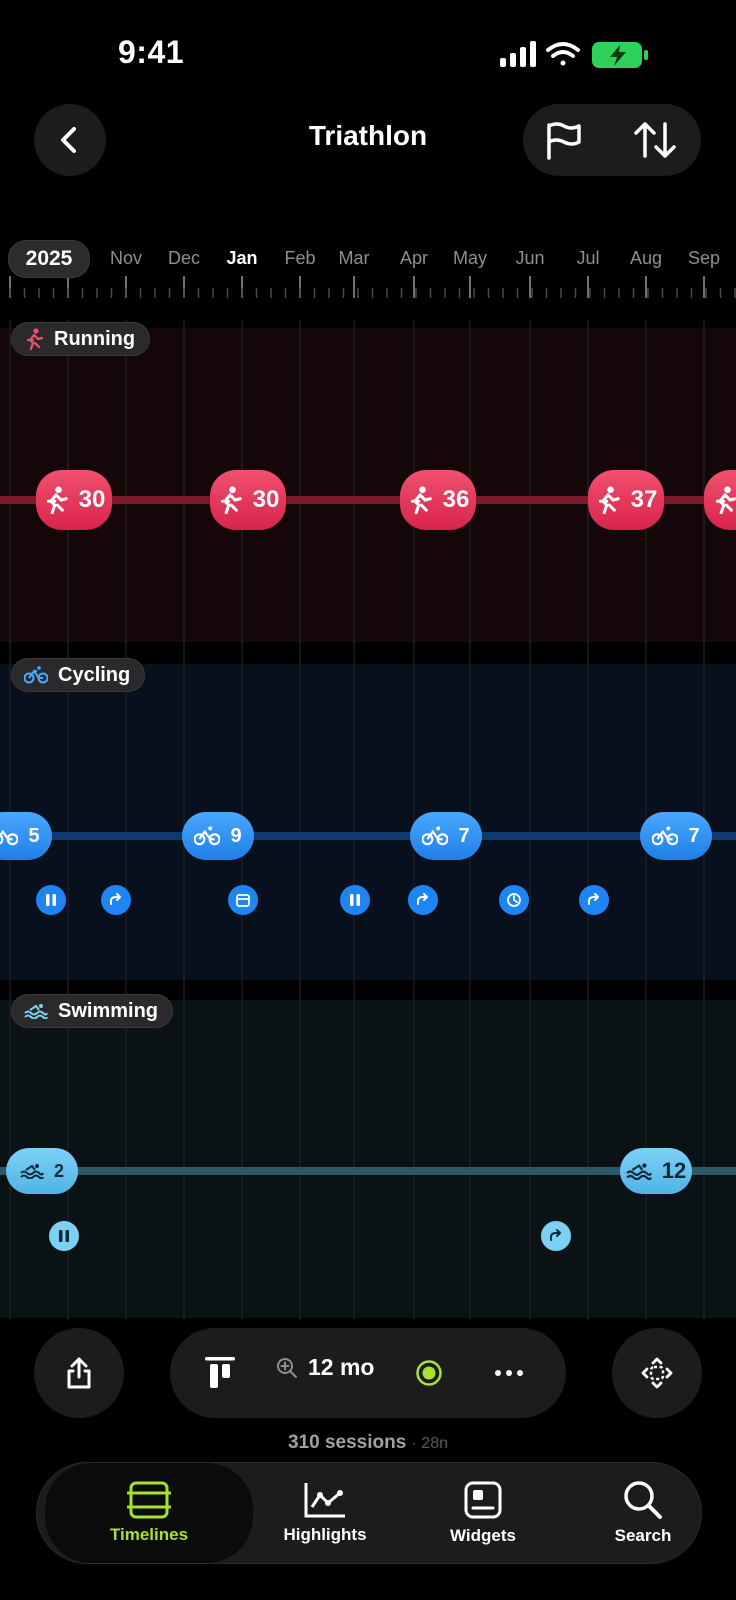  I want to click on section-label-cycling: Cycling, so click(78, 675).